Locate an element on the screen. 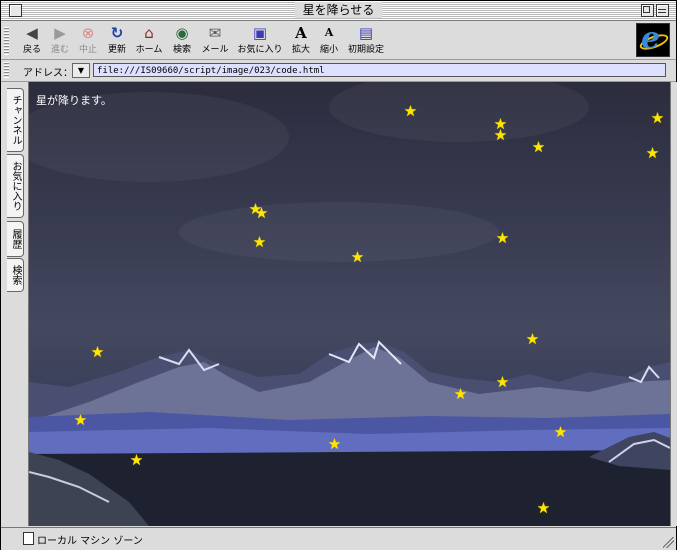 This screenshot has height=550, width=677. back-arrow-icon: ◀ is located at coordinates (32, 33).